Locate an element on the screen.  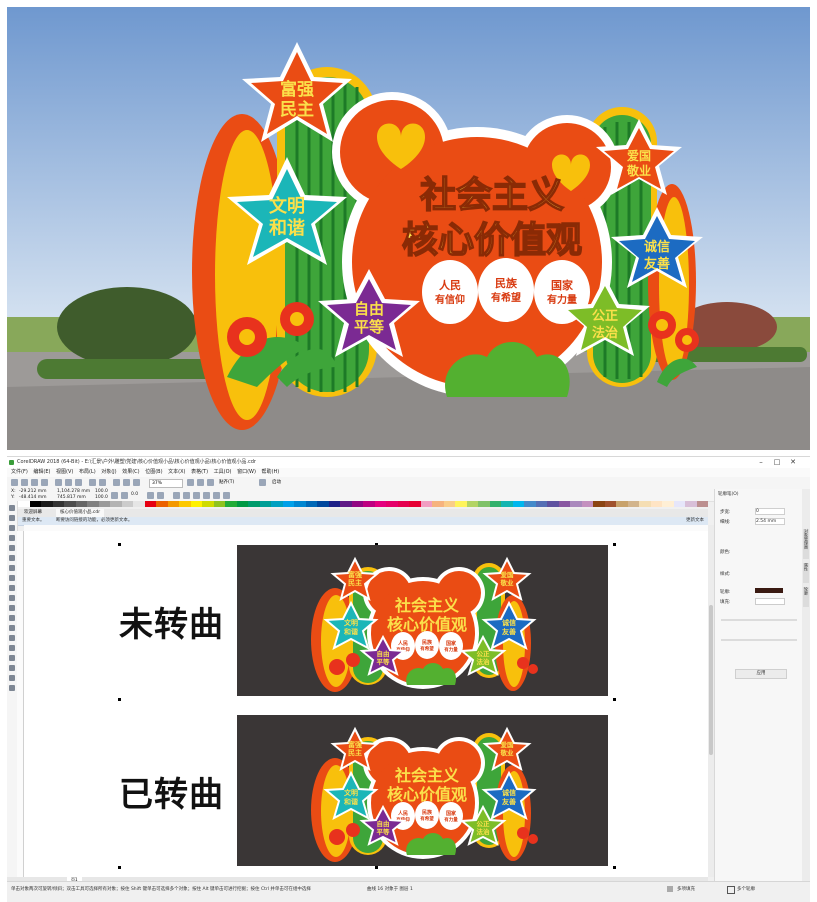
pick-tool-icon is located at coordinates (12, 508).